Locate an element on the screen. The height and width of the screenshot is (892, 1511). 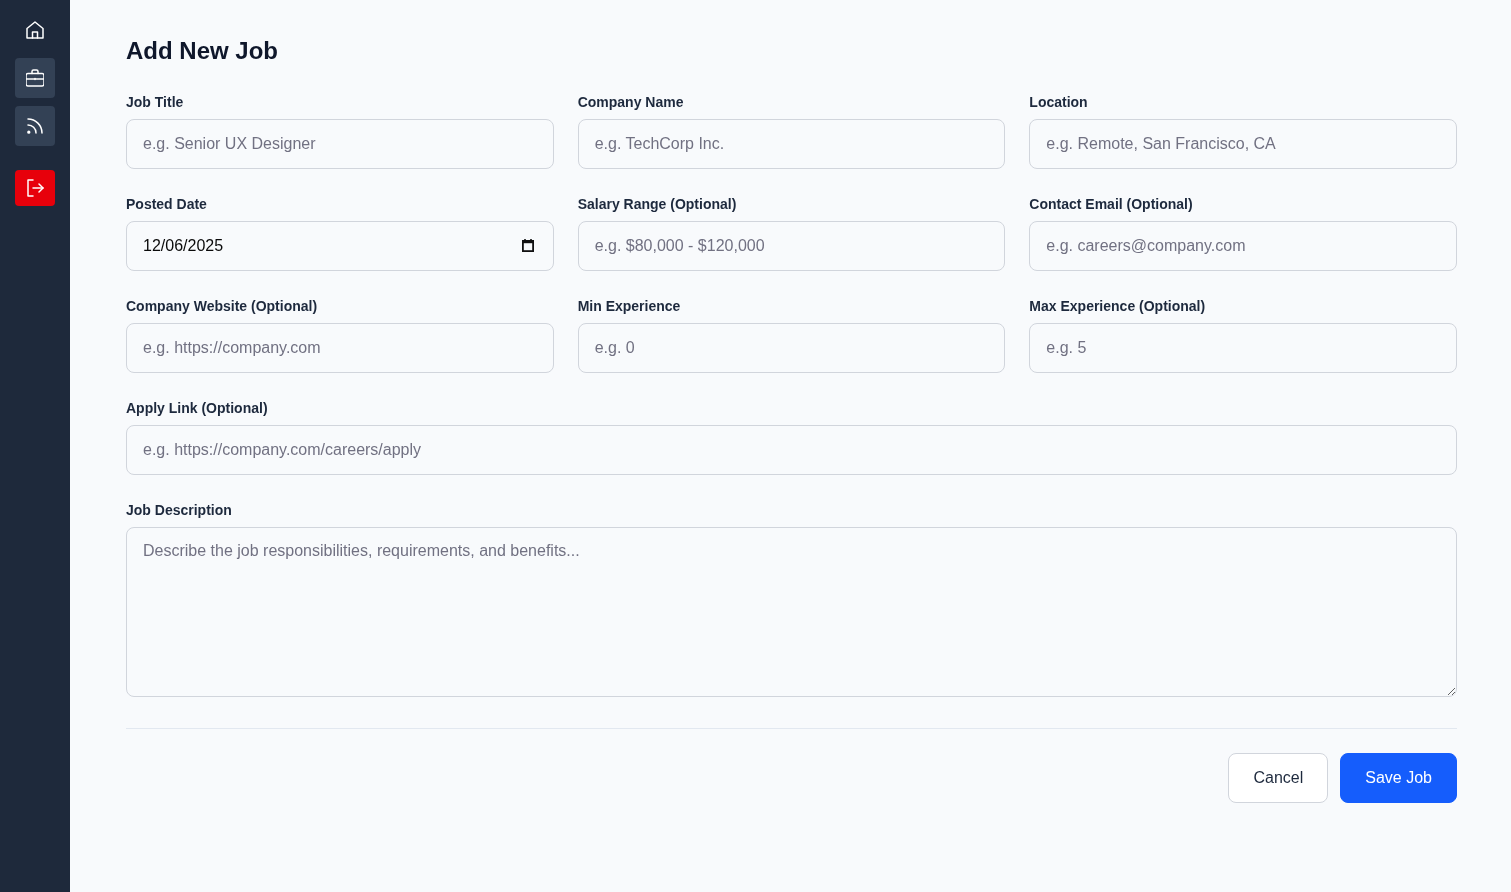
text-field: e.g. 5 is located at coordinates (1243, 348).